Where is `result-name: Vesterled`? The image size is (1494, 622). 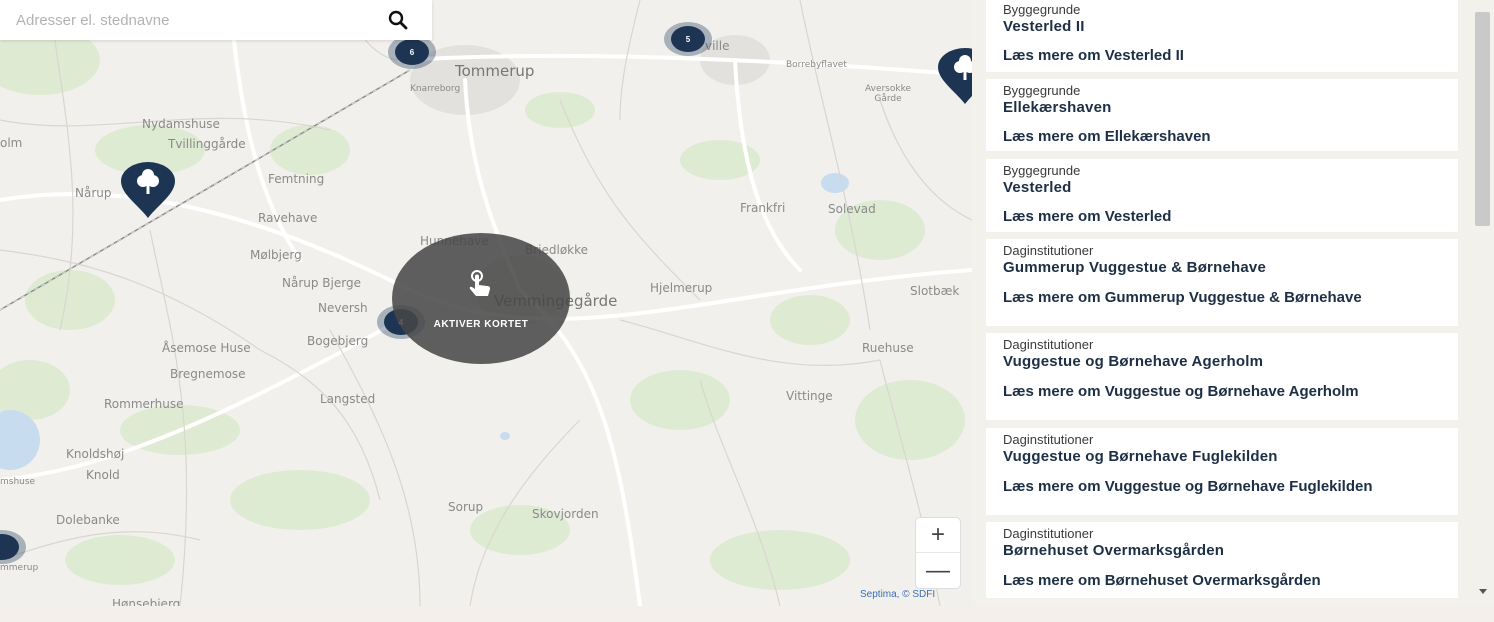 result-name: Vesterled is located at coordinates (1037, 187).